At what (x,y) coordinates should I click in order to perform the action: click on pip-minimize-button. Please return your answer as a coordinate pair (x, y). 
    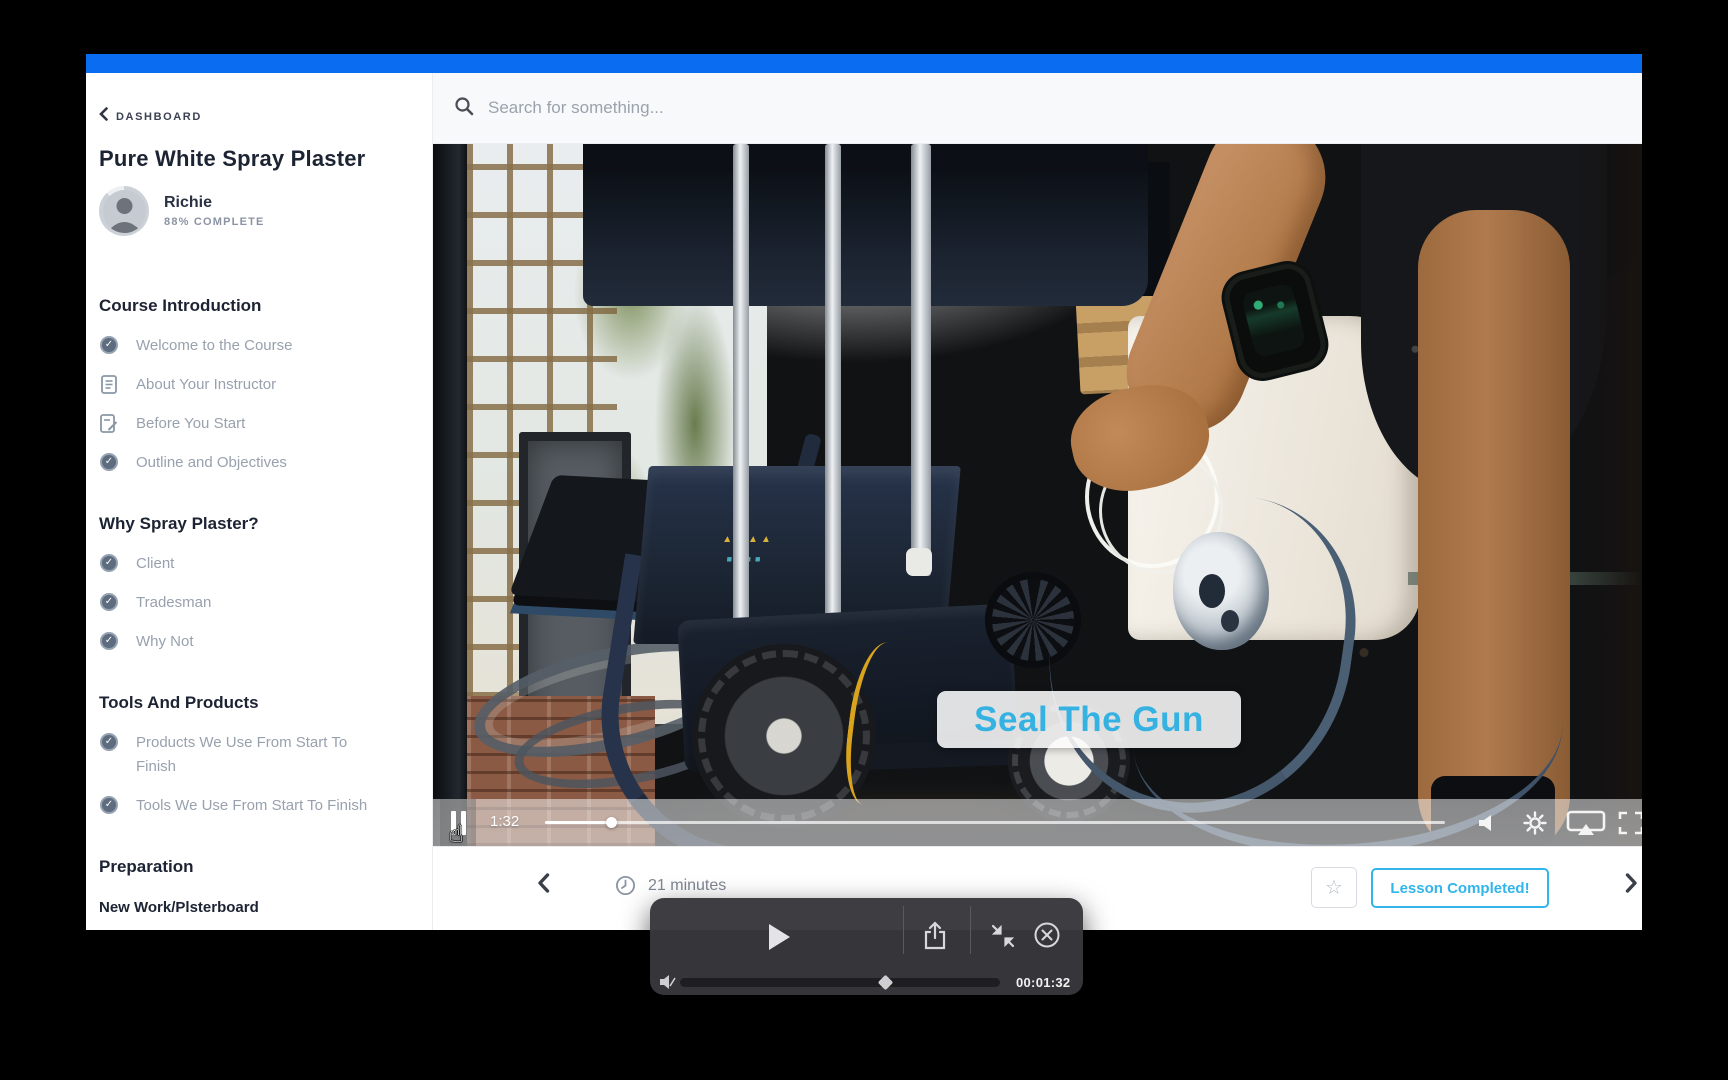
    Looking at the image, I should click on (1003, 938).